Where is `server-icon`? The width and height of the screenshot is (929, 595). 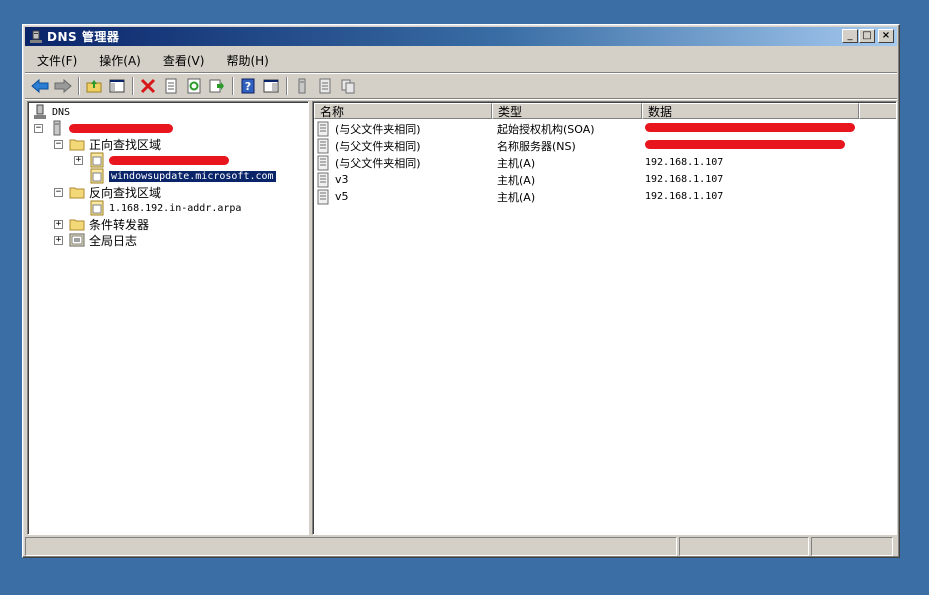 server-icon is located at coordinates (302, 86).